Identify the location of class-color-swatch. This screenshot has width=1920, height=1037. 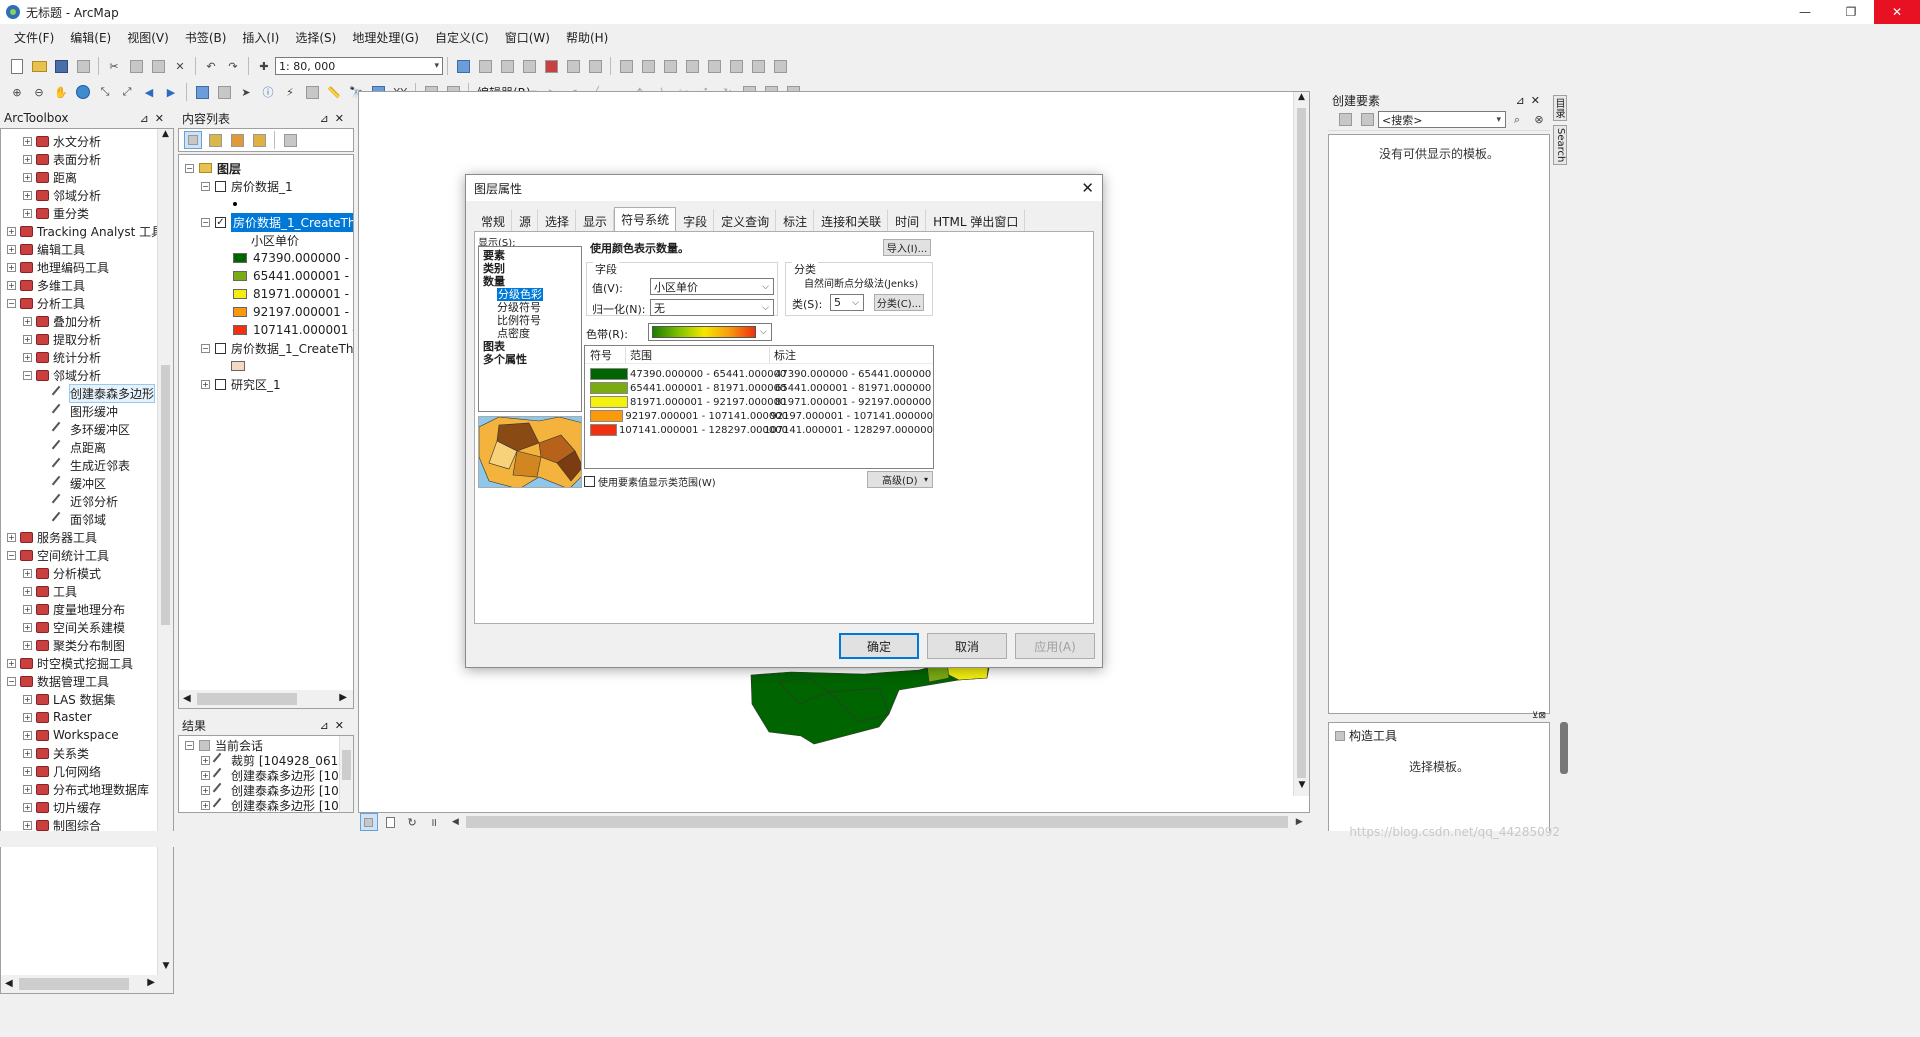
(240, 276).